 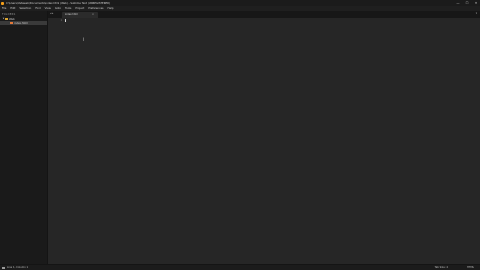 I want to click on file-label: index.html, so click(x=21, y=23).